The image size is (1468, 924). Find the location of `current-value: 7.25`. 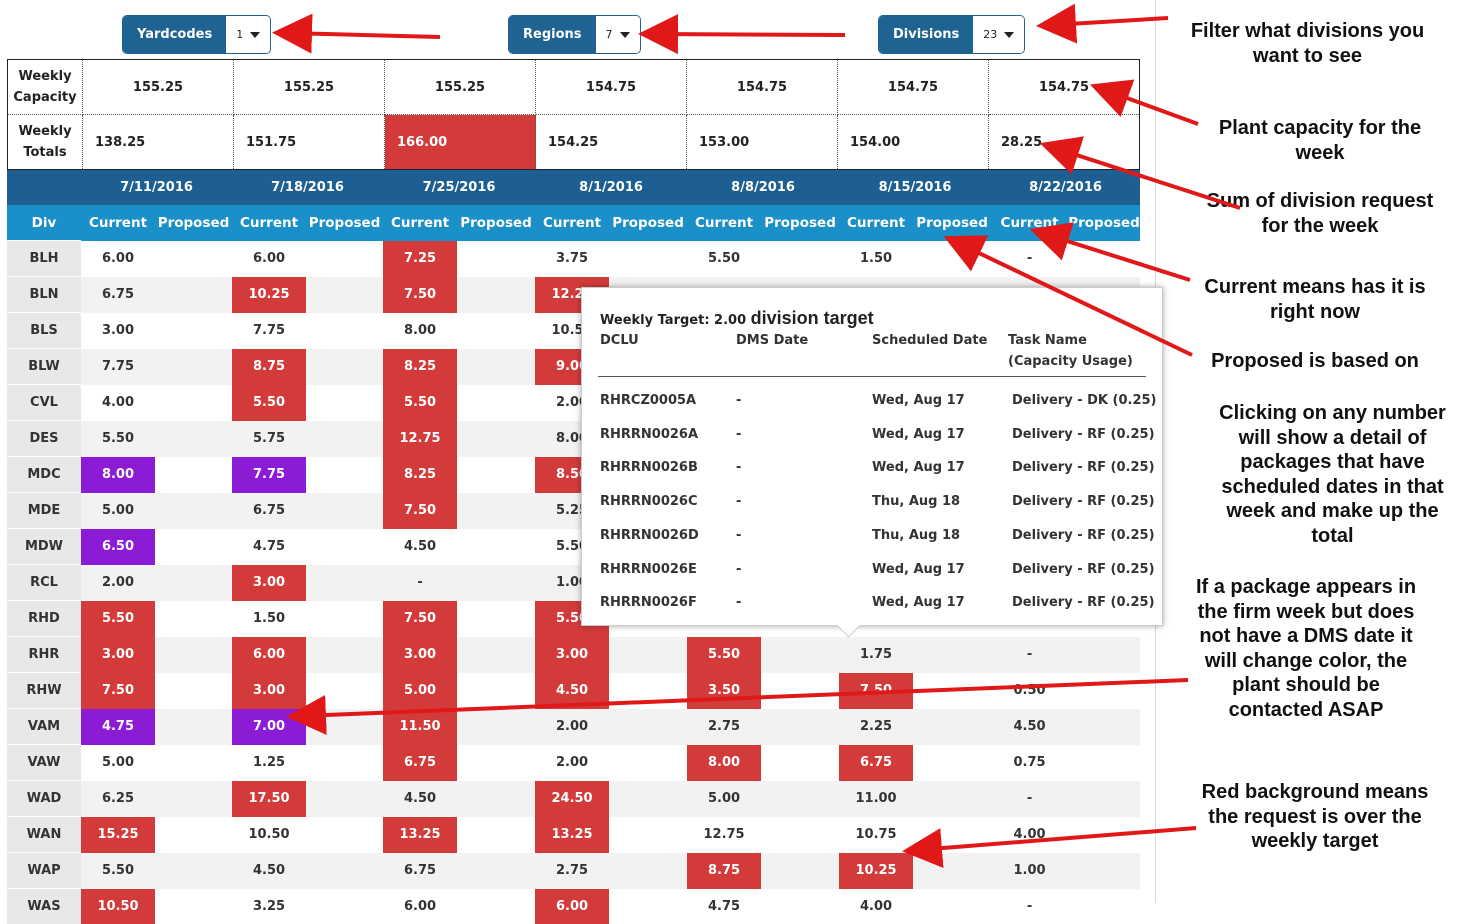

current-value: 7.25 is located at coordinates (420, 259).